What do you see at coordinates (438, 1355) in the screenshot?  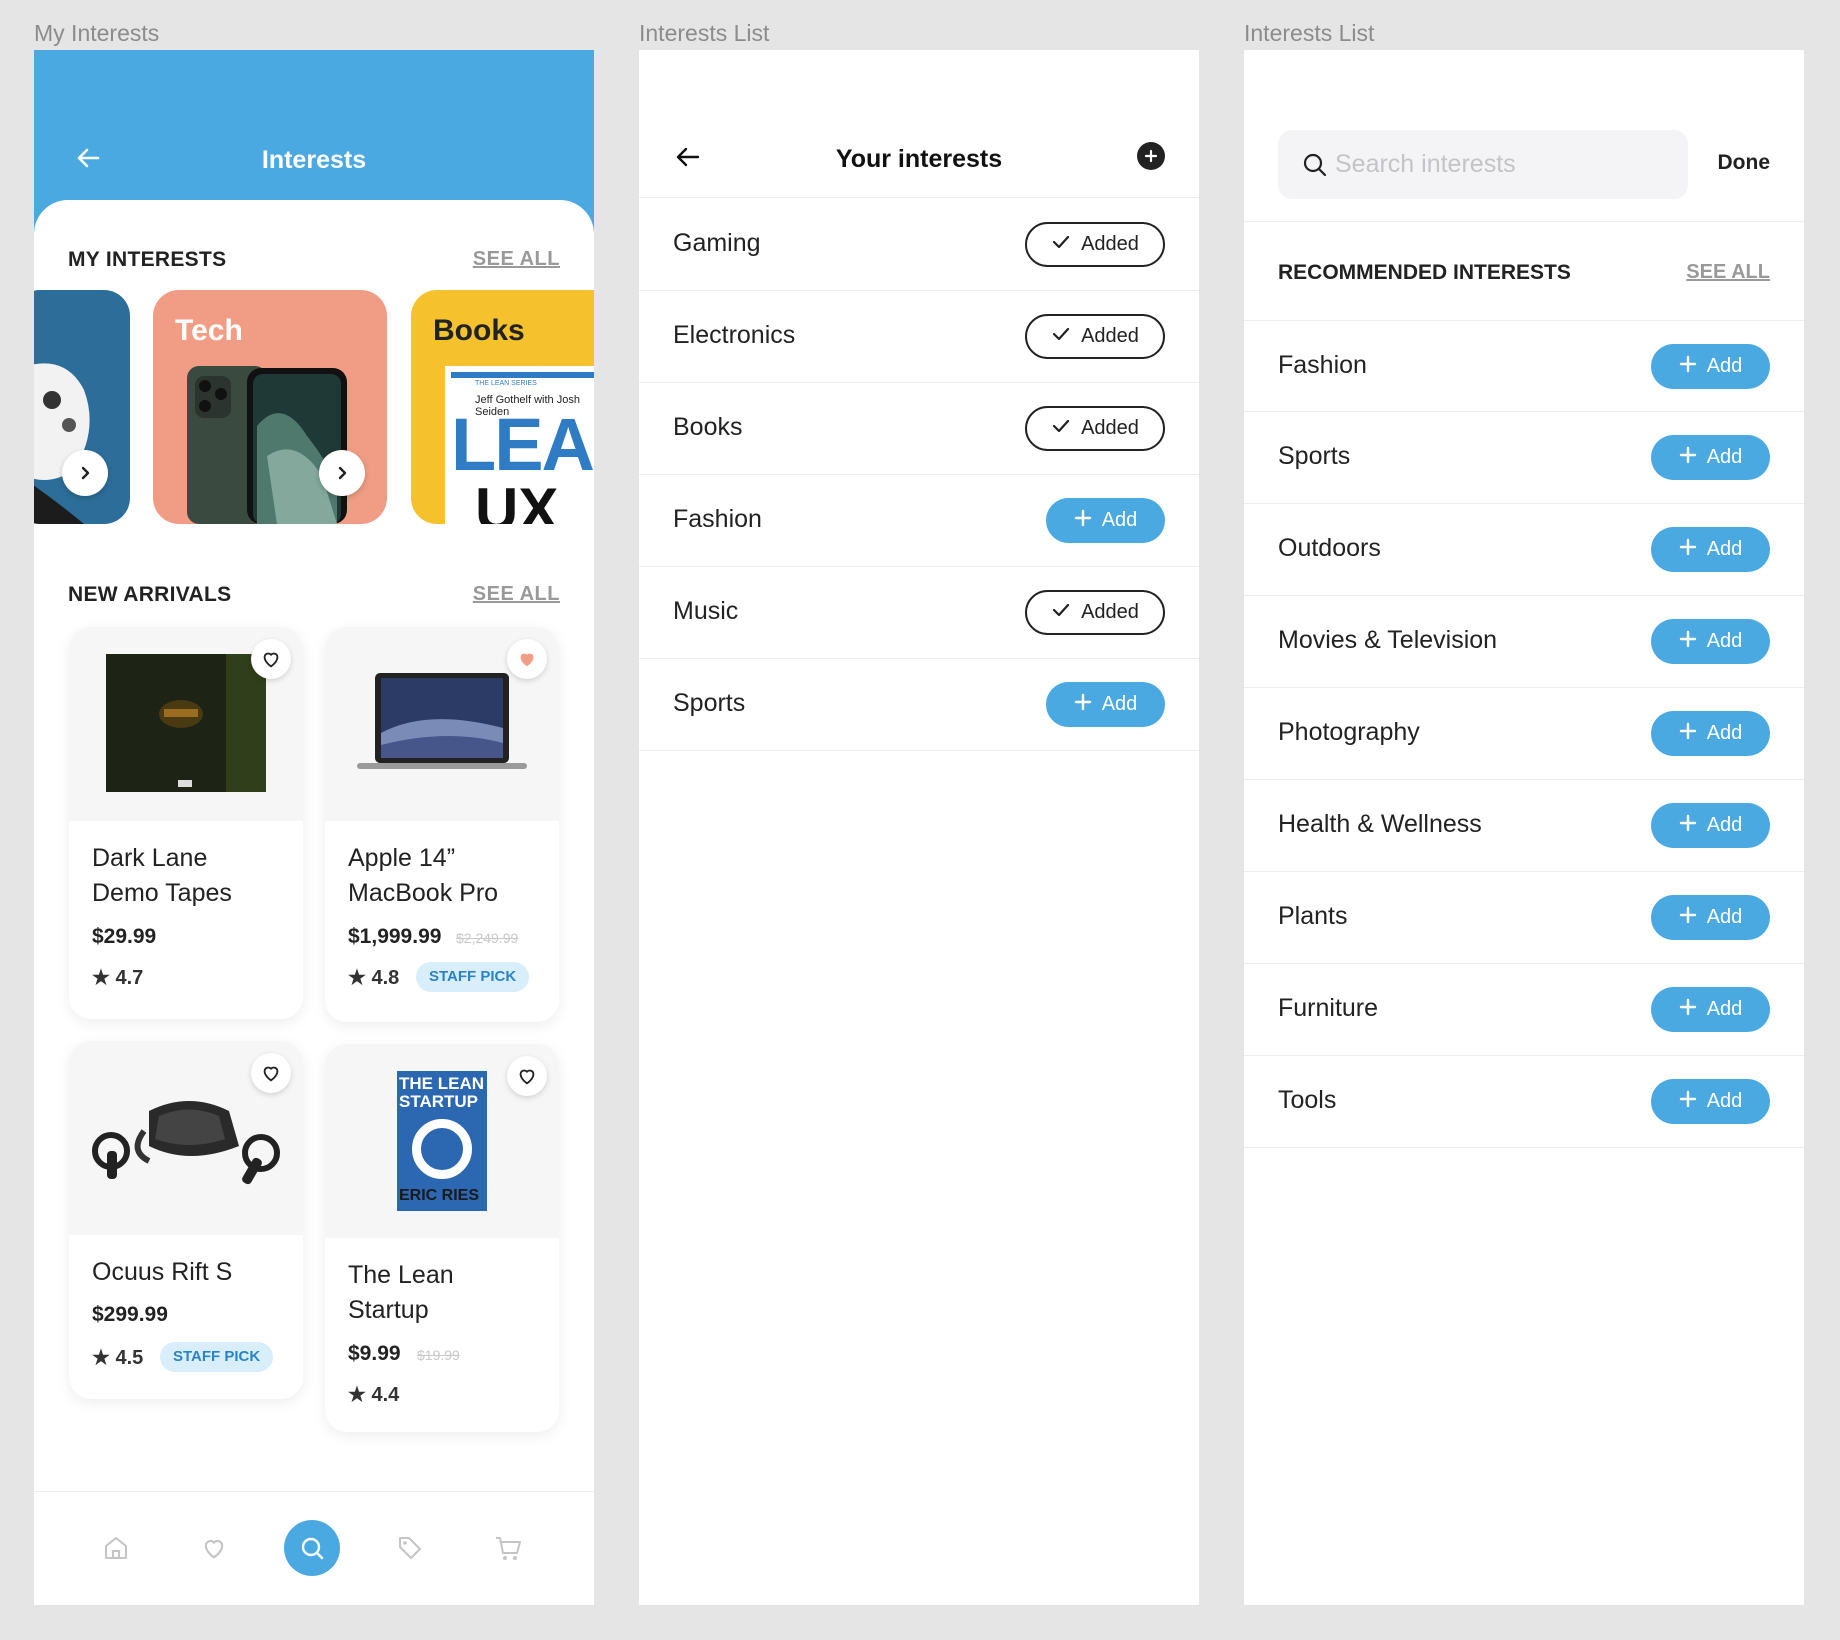 I see `product-old-price: $19.99` at bounding box center [438, 1355].